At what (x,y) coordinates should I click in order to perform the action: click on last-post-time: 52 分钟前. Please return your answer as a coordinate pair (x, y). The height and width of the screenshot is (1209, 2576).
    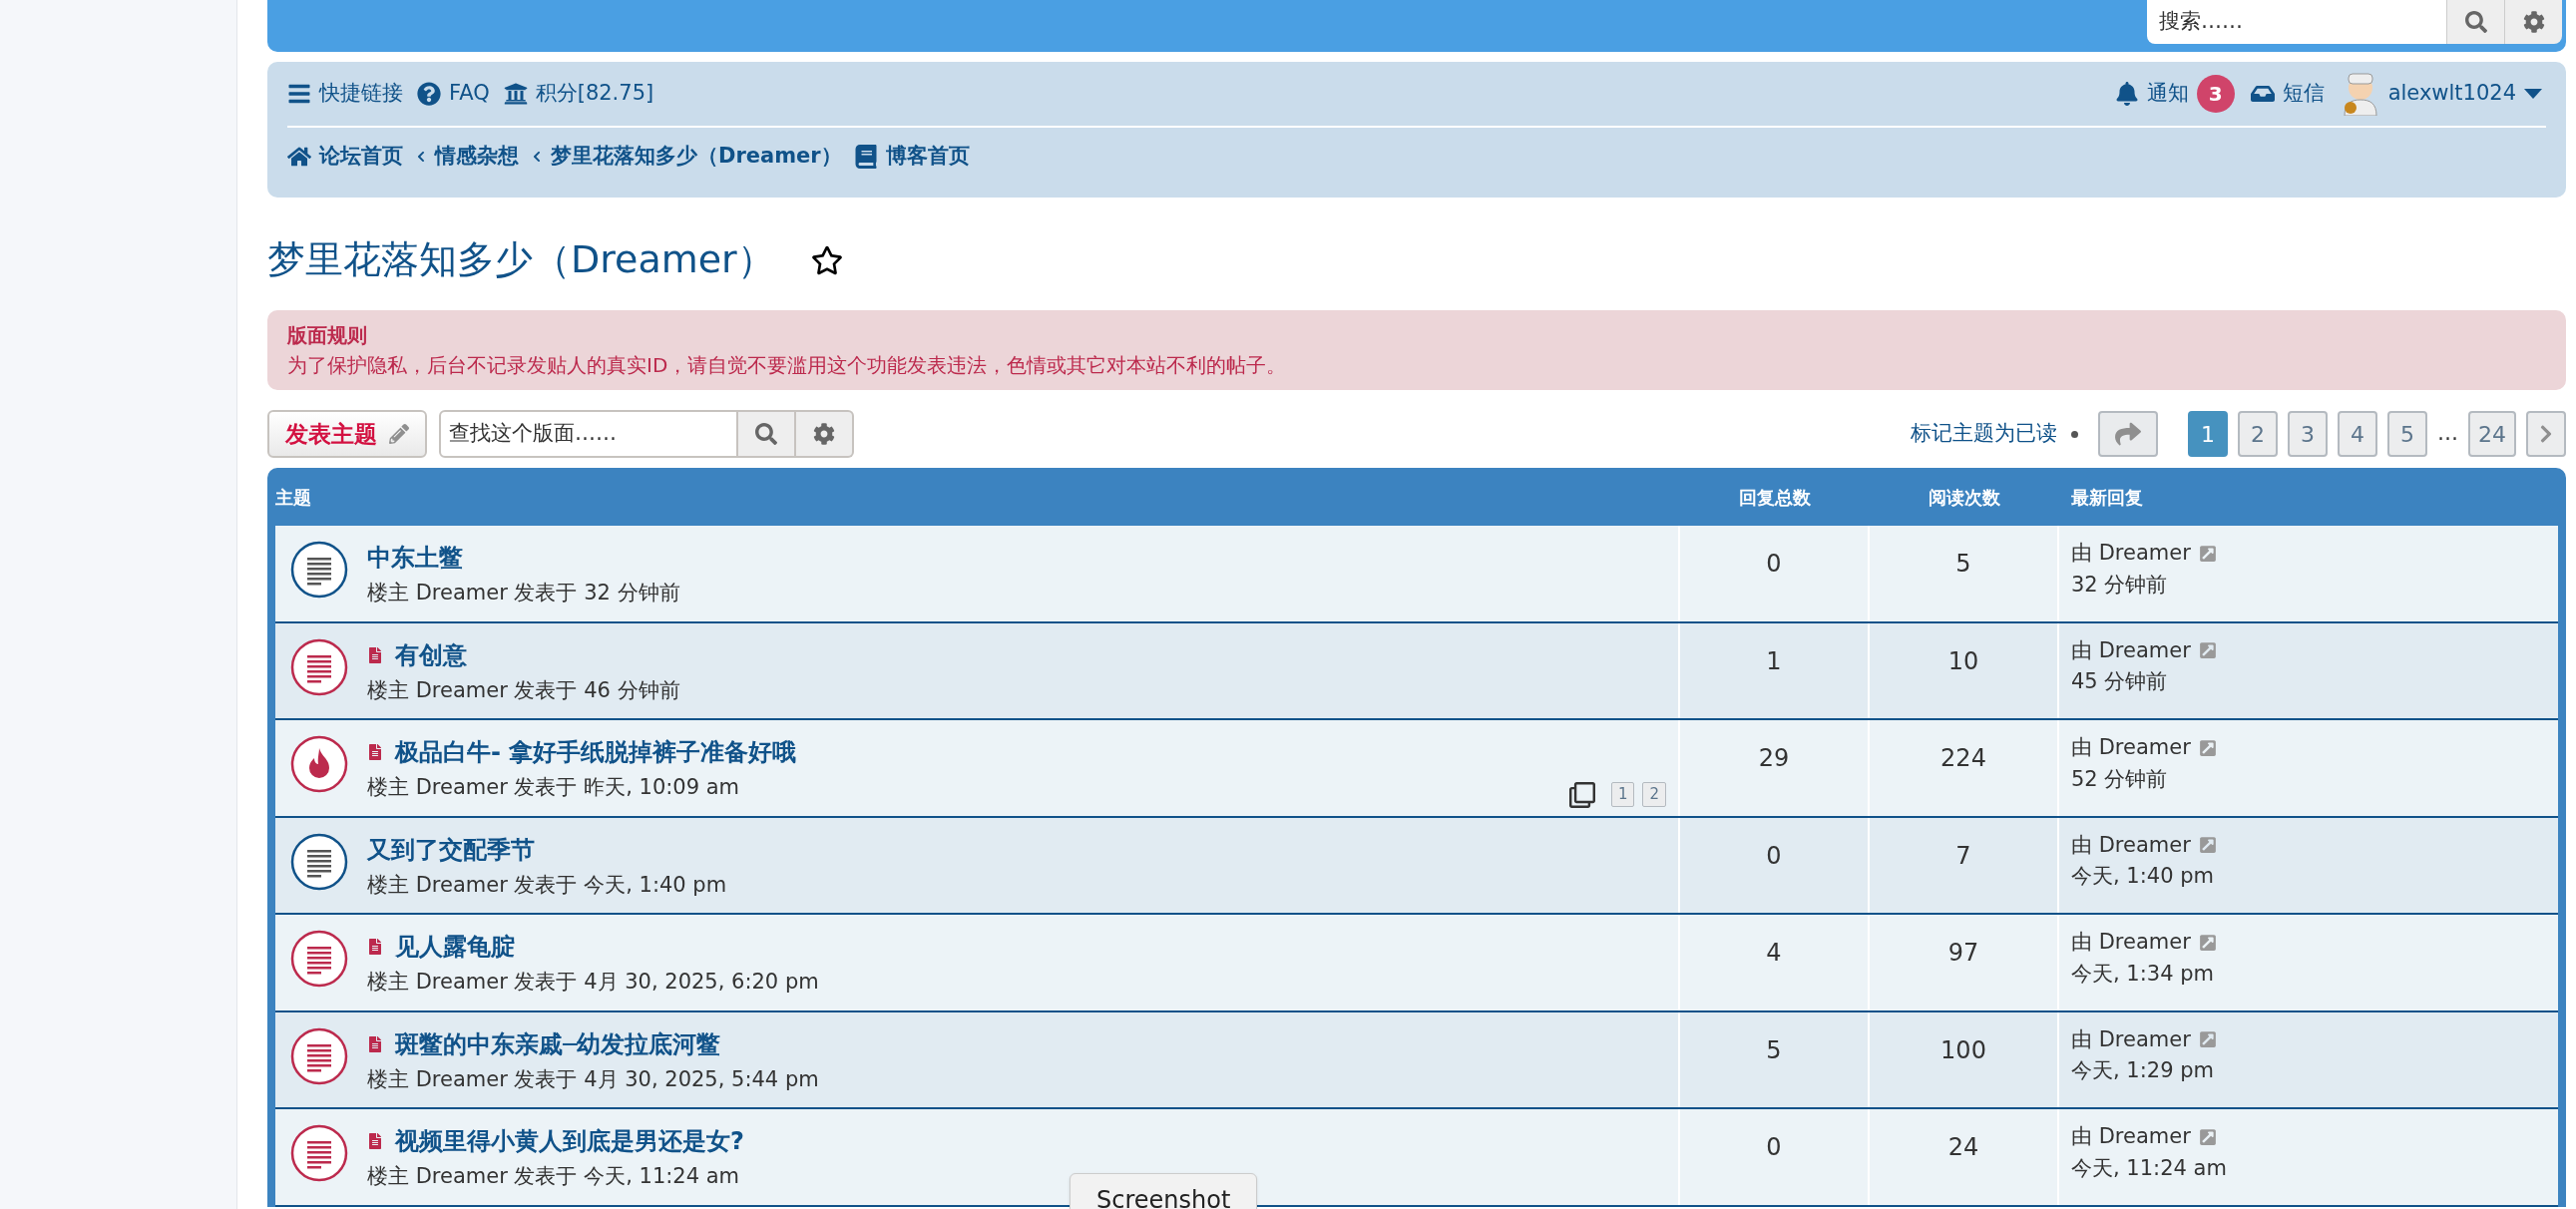
    Looking at the image, I should click on (2120, 779).